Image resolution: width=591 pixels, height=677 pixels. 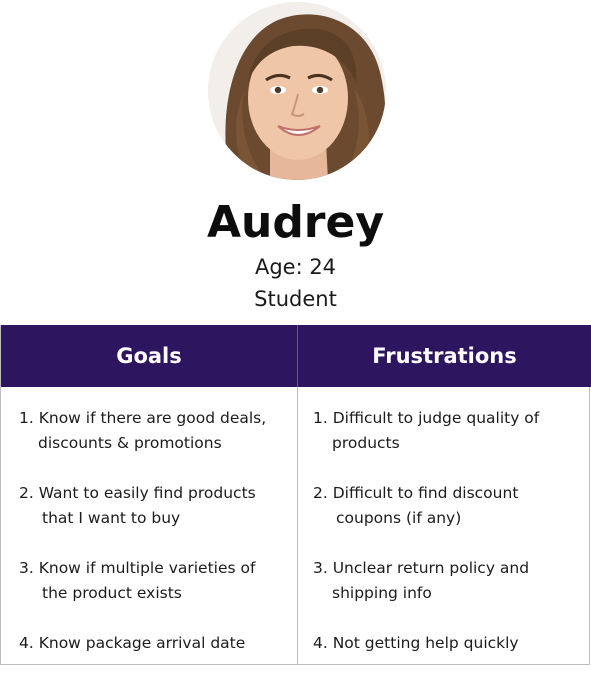 I want to click on goal-item-3-line2: the product exists, so click(x=112, y=593).